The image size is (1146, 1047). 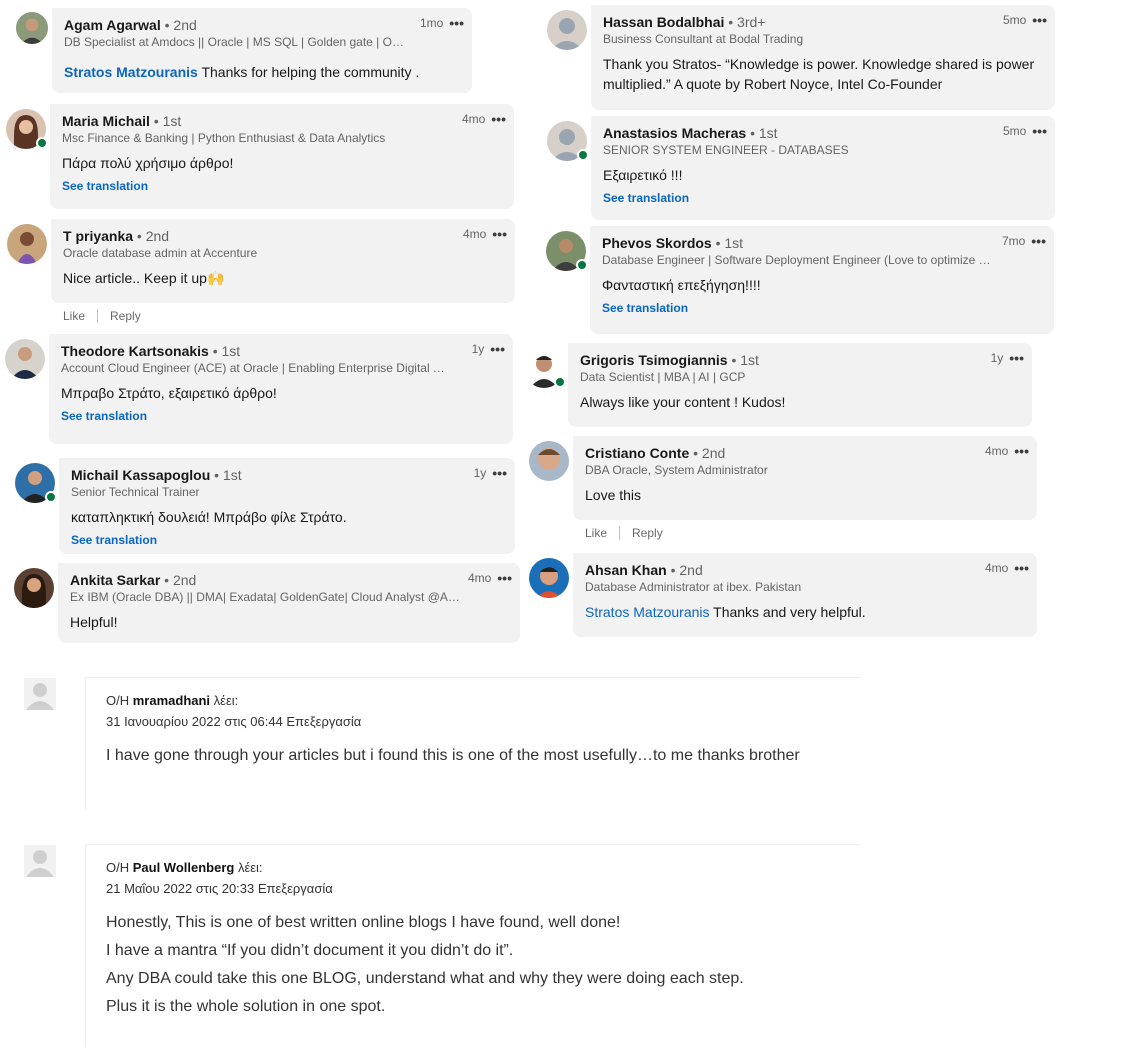 What do you see at coordinates (135, 351) in the screenshot?
I see `commenter-name: Theodore Kartsonakis` at bounding box center [135, 351].